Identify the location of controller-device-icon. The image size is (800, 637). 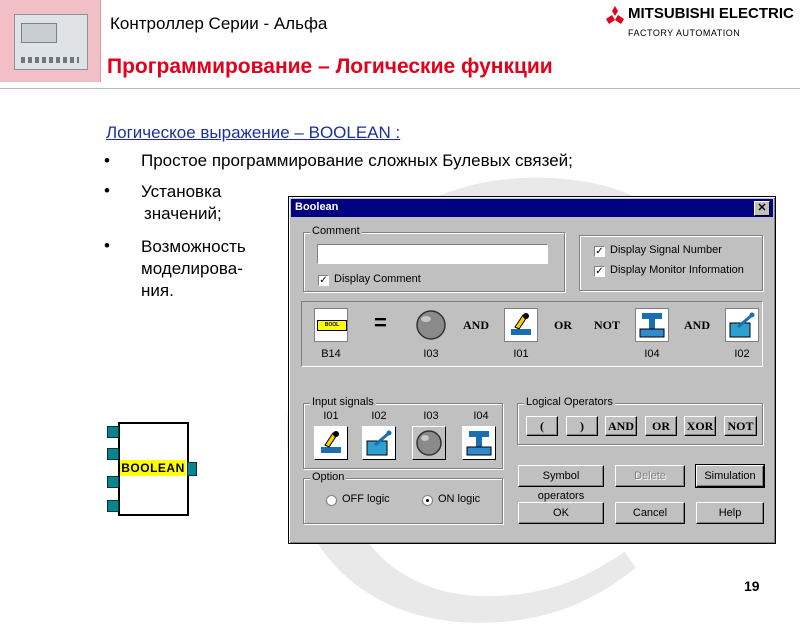
(51, 42).